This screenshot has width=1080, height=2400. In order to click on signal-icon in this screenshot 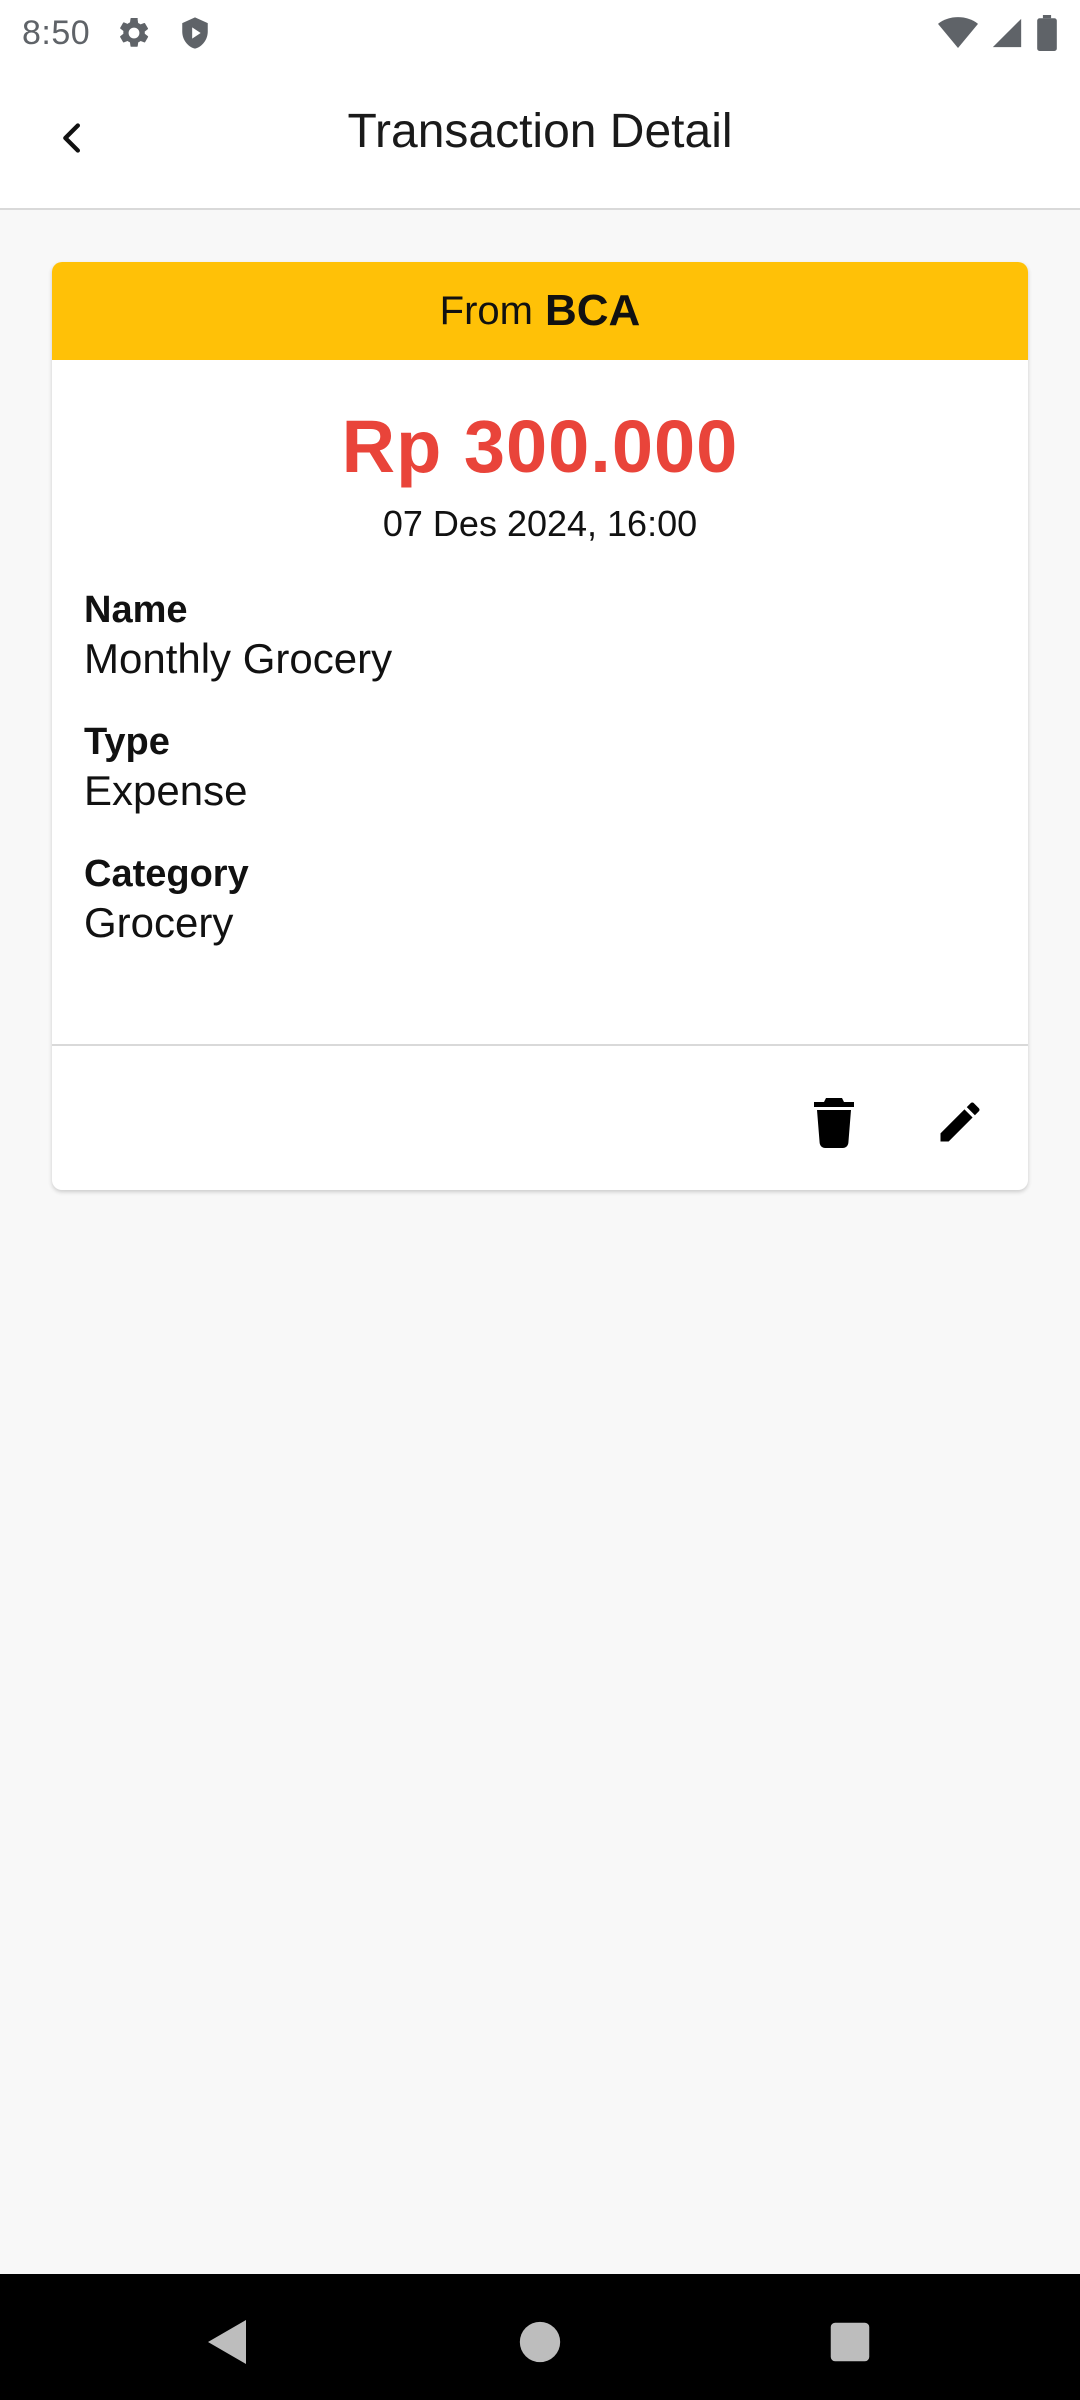, I will do `click(1007, 33)`.